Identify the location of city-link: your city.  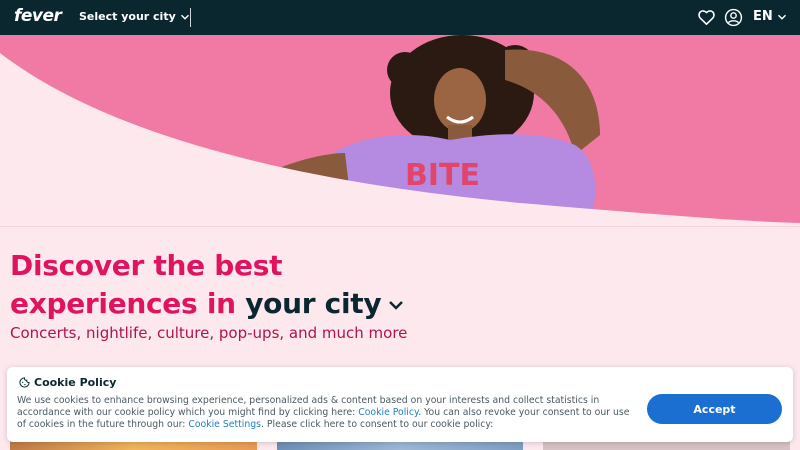
(325, 303).